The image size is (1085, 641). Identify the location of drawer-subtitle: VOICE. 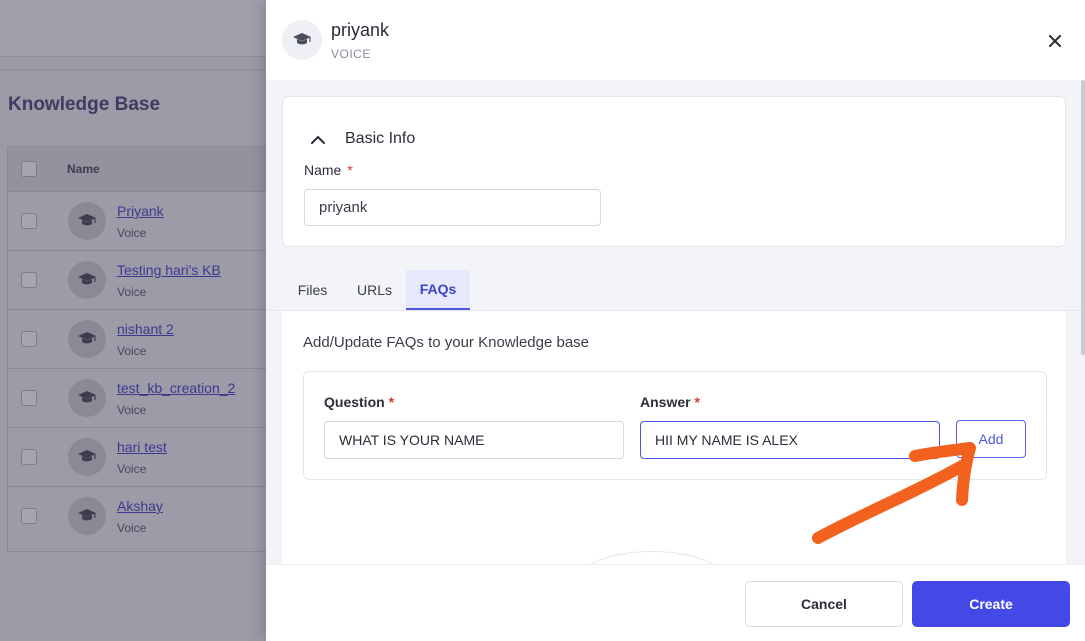
(351, 54).